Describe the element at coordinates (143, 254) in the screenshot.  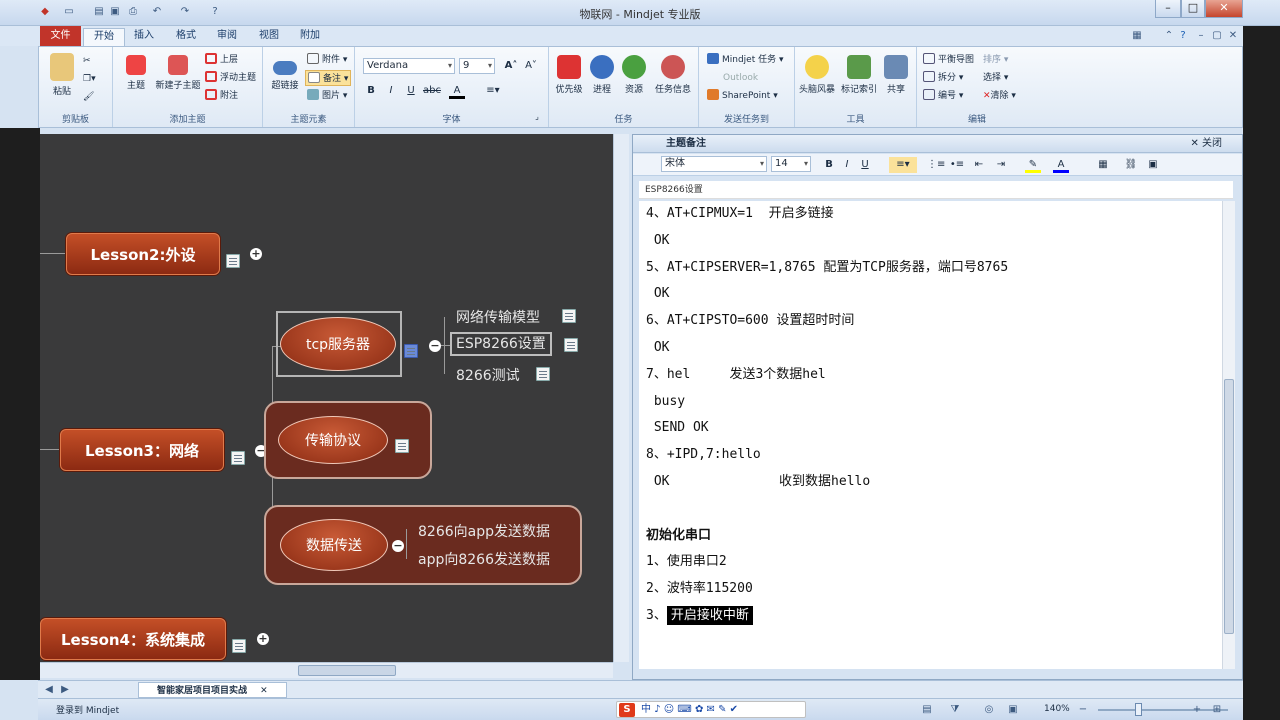
I see `topic-lesson2: Lesson2:外设` at that location.